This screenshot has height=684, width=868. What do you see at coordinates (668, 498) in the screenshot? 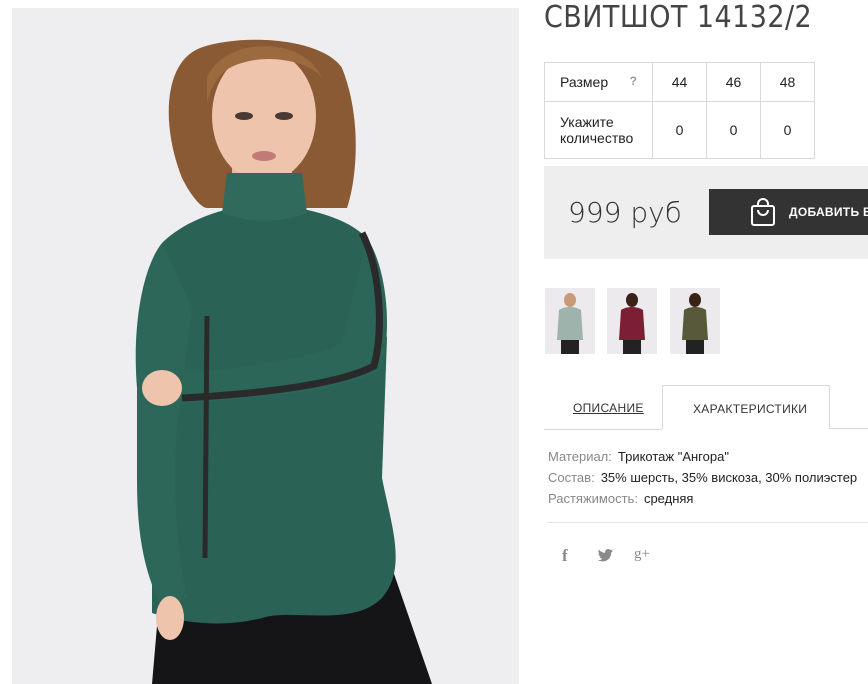
I see `spec-value: средняя` at bounding box center [668, 498].